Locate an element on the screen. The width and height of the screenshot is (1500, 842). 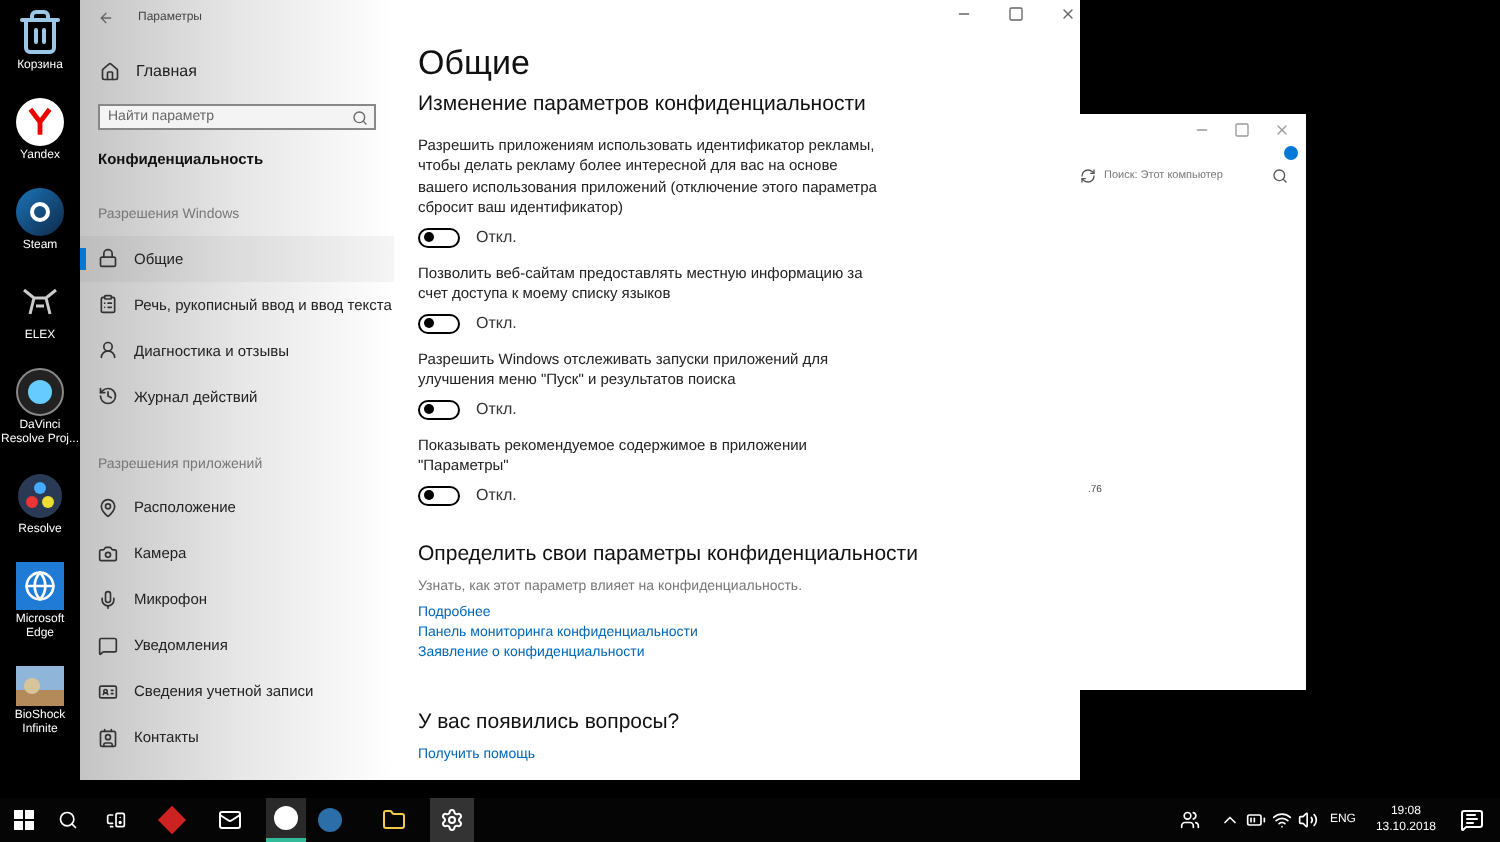
yandex-icon is located at coordinates (40, 122).